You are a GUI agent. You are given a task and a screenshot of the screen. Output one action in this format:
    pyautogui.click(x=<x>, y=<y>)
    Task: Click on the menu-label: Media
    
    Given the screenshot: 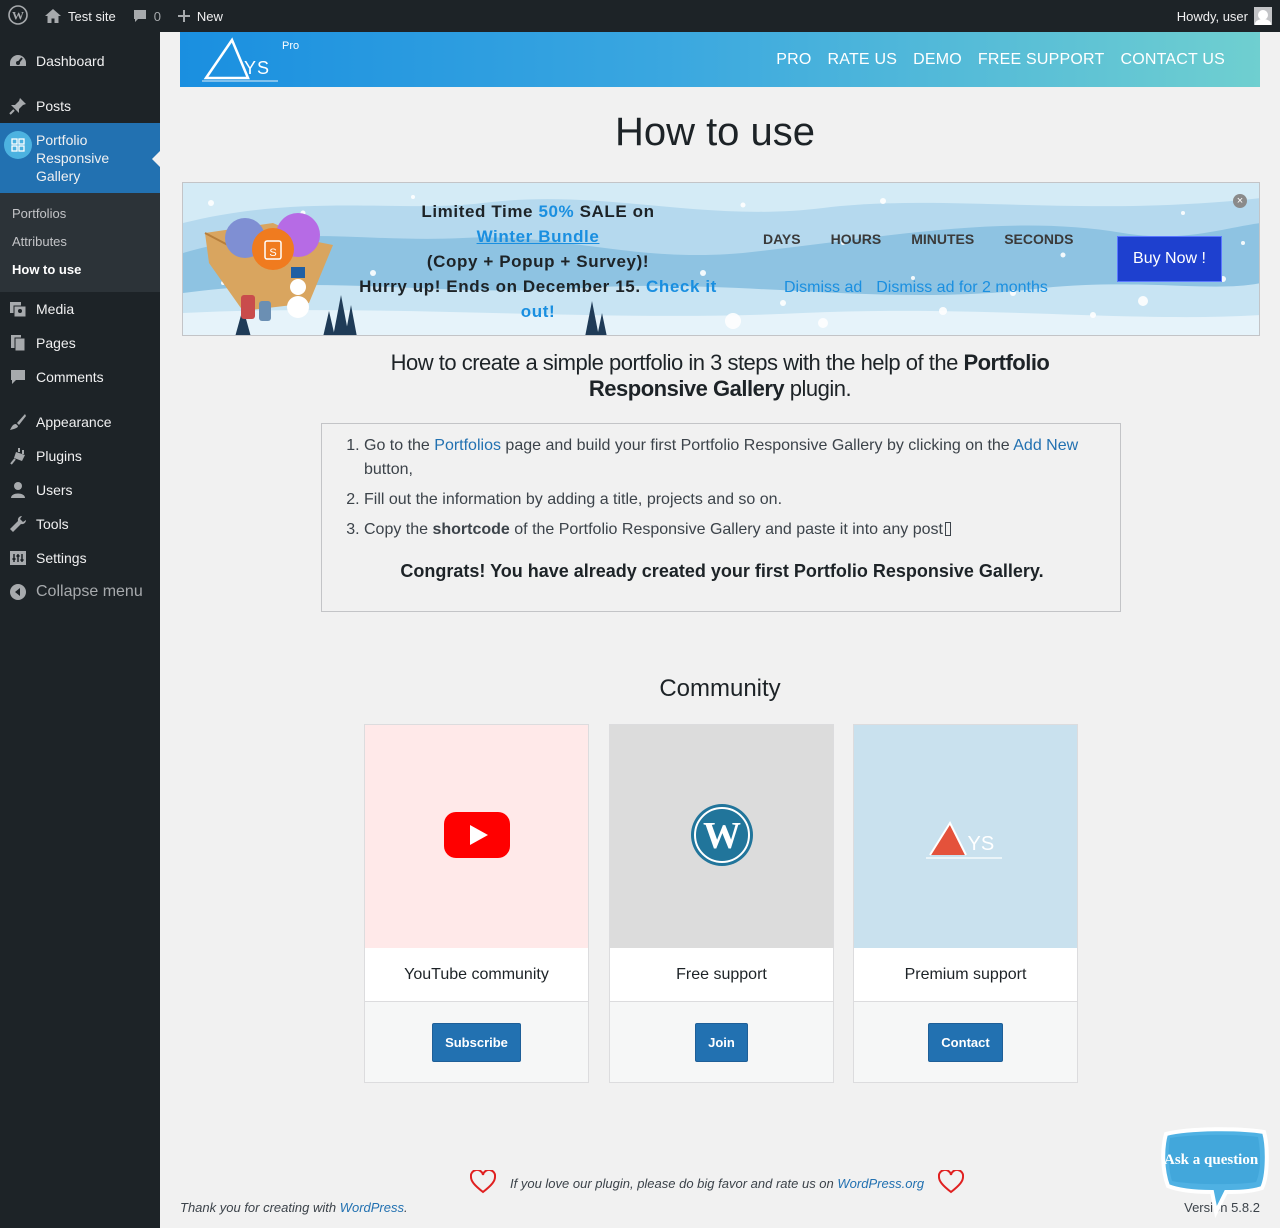 What is the action you would take?
    pyautogui.click(x=55, y=309)
    